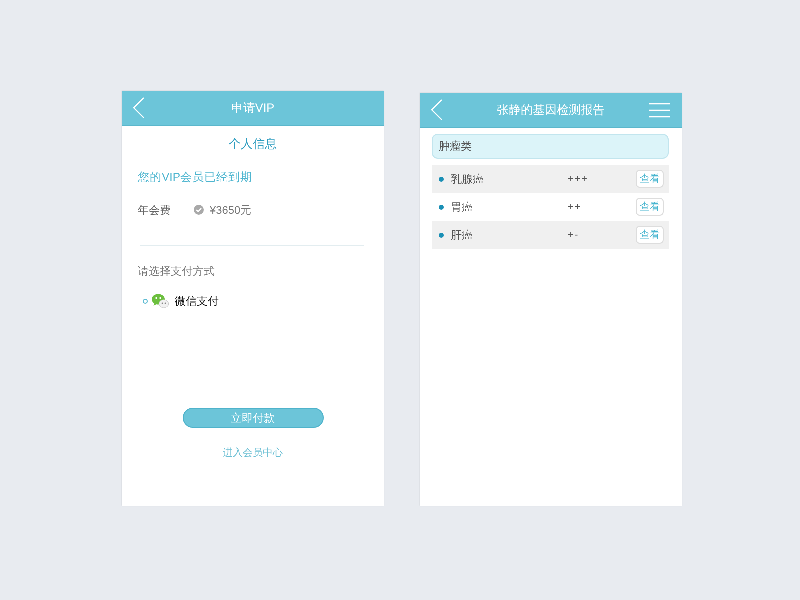 This screenshot has height=600, width=800. Describe the element at coordinates (253, 418) in the screenshot. I see `pay-button: 立即付款` at that location.